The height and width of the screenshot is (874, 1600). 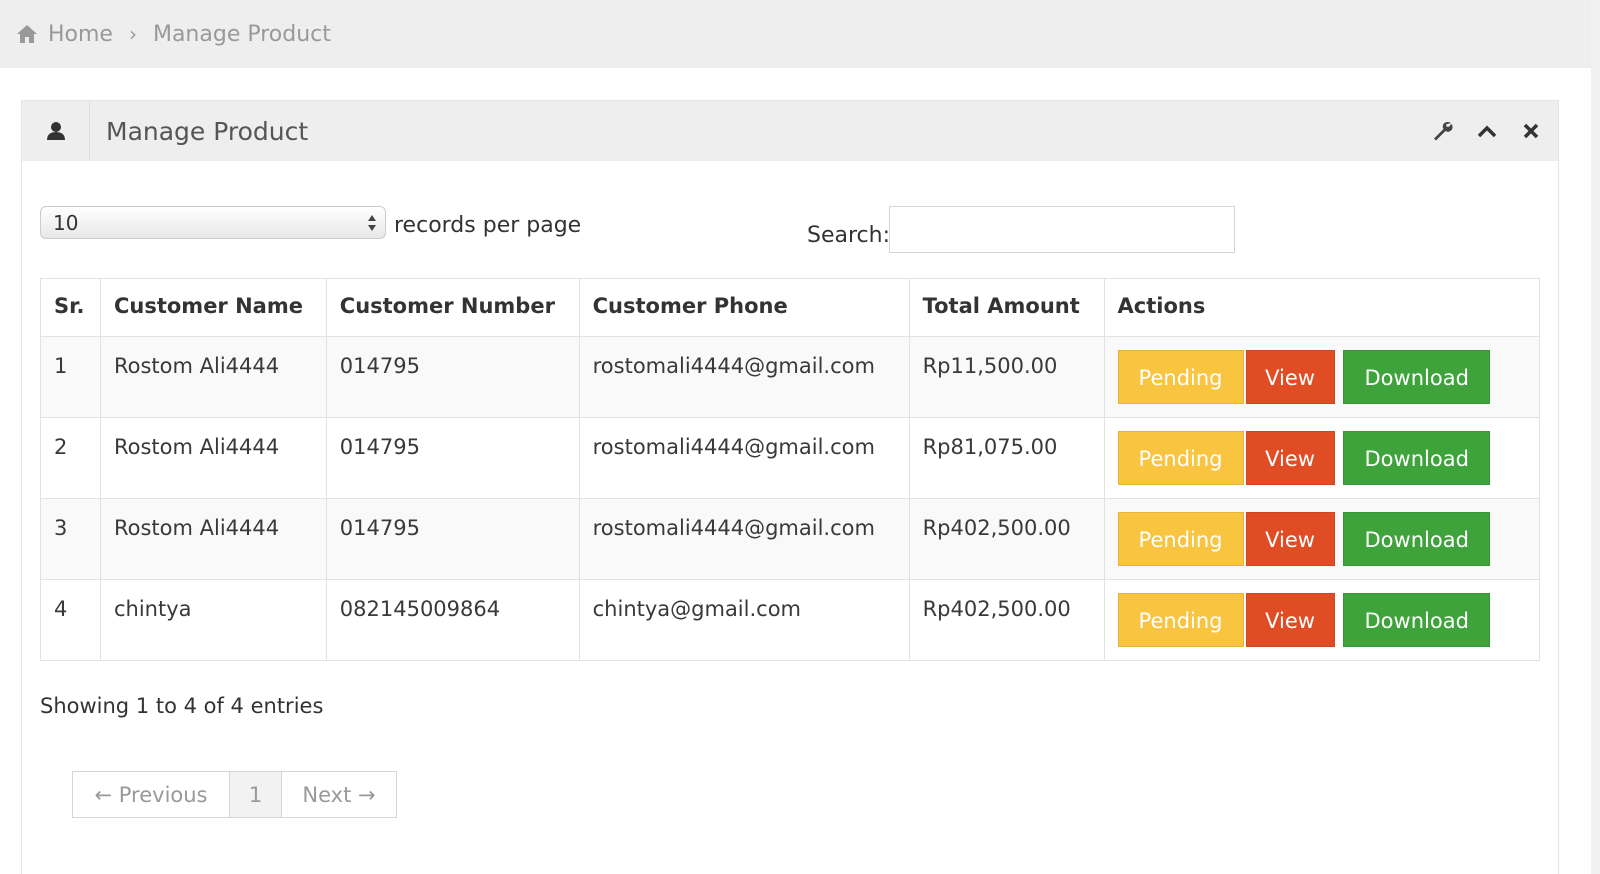 I want to click on widget-title: Manage Product, so click(x=207, y=131).